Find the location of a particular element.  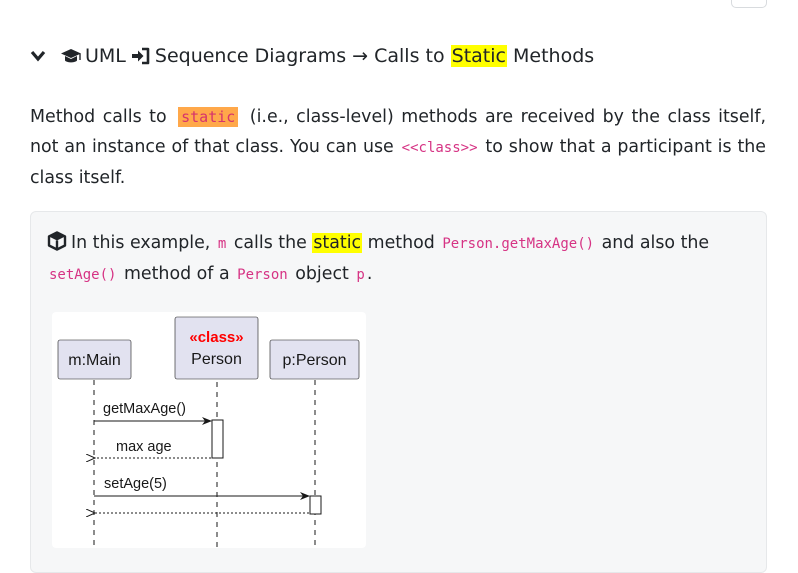

example-text-7: . is located at coordinates (369, 274).